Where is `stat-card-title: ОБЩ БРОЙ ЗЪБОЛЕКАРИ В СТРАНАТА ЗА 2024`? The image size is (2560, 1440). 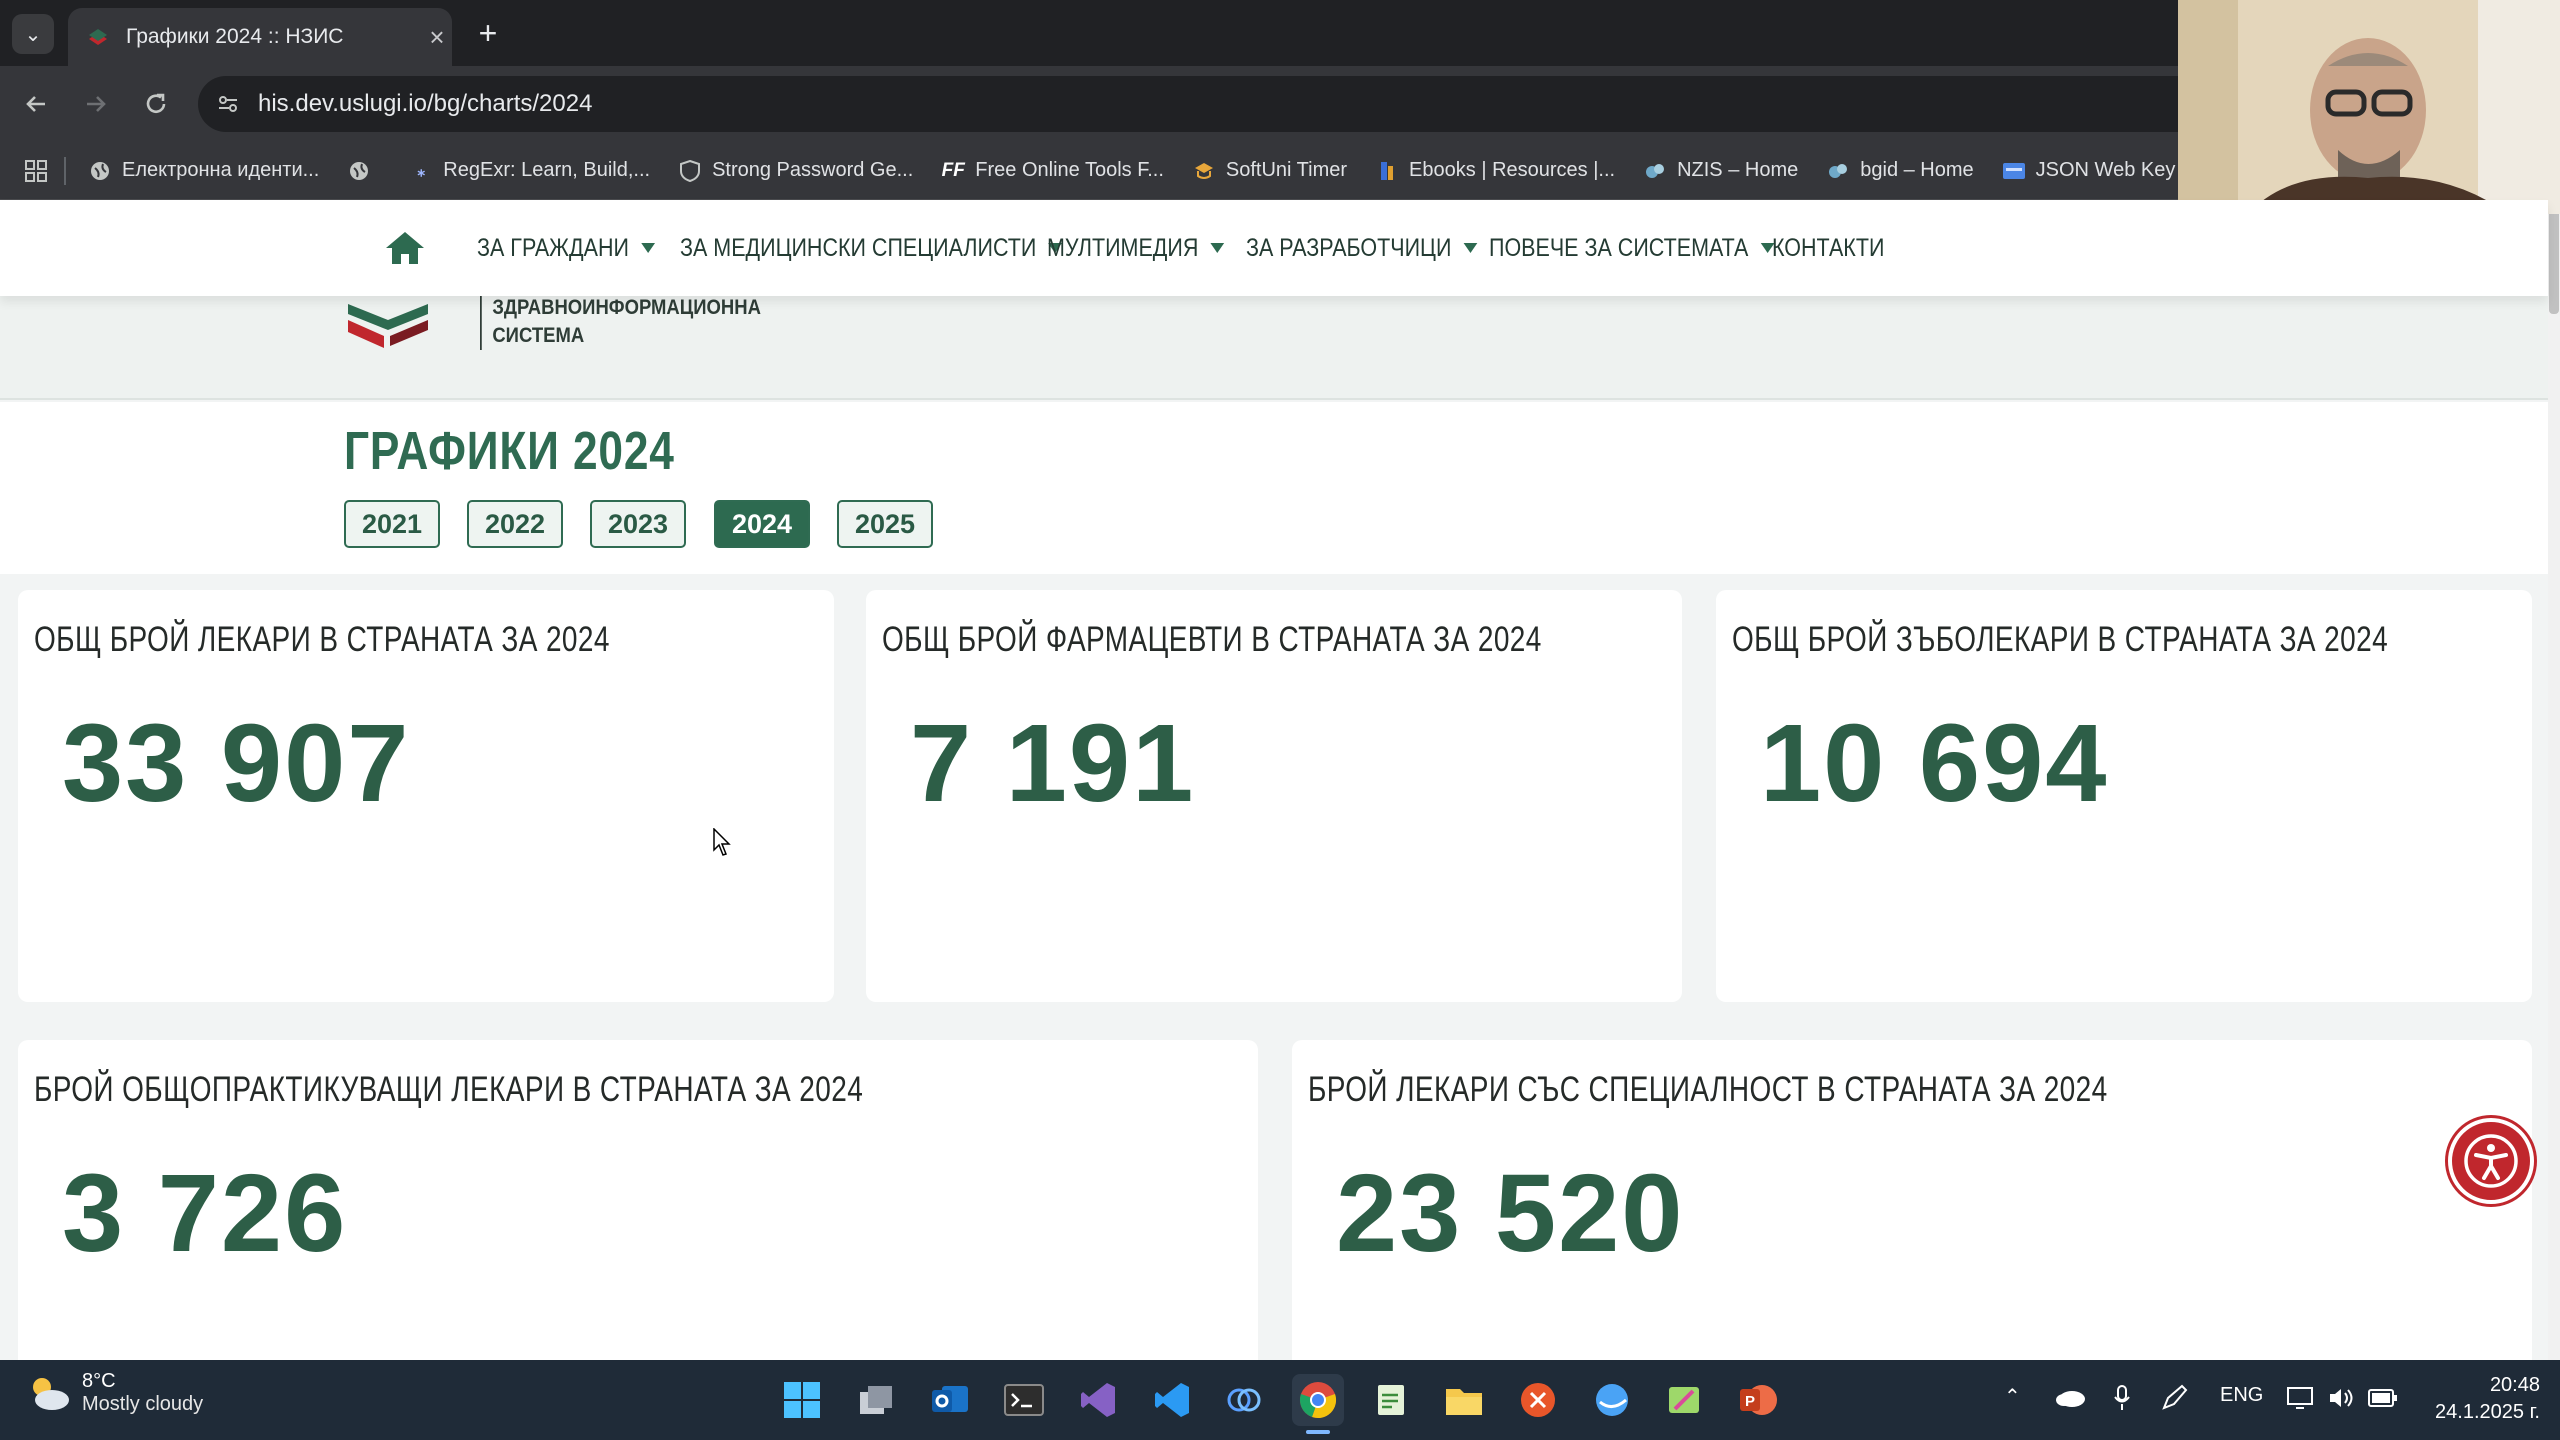
stat-card-title: ОБЩ БРОЙ ЗЪБОЛЕКАРИ В СТРАНАТА ЗА 2024 is located at coordinates (2060, 639).